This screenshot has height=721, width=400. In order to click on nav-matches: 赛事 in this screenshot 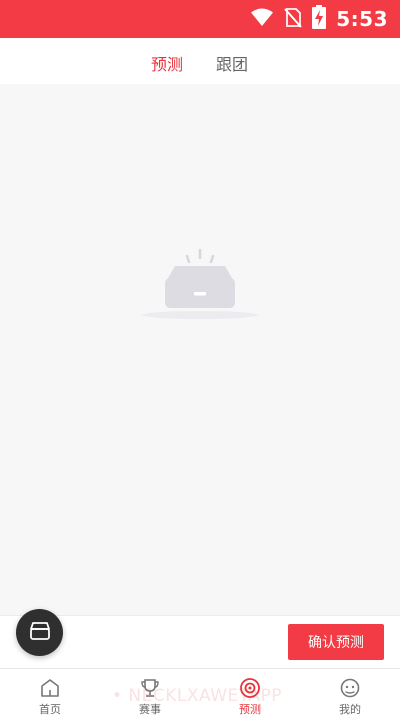, I will do `click(150, 695)`.